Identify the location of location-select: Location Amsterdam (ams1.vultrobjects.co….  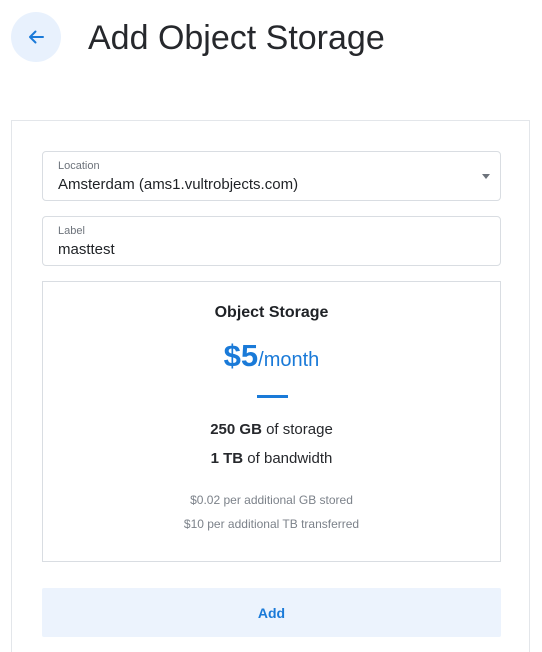
(271, 176).